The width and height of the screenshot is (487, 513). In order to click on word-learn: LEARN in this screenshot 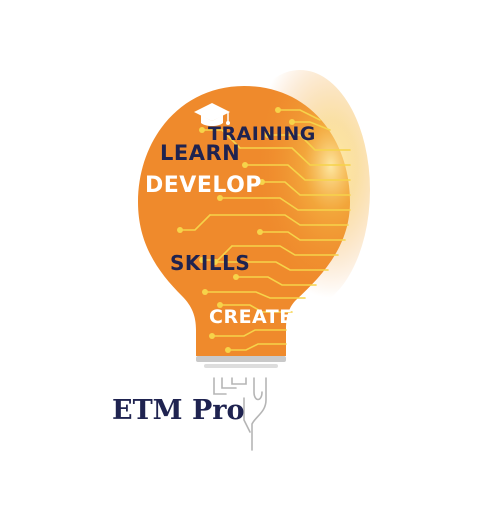, I will do `click(200, 153)`.